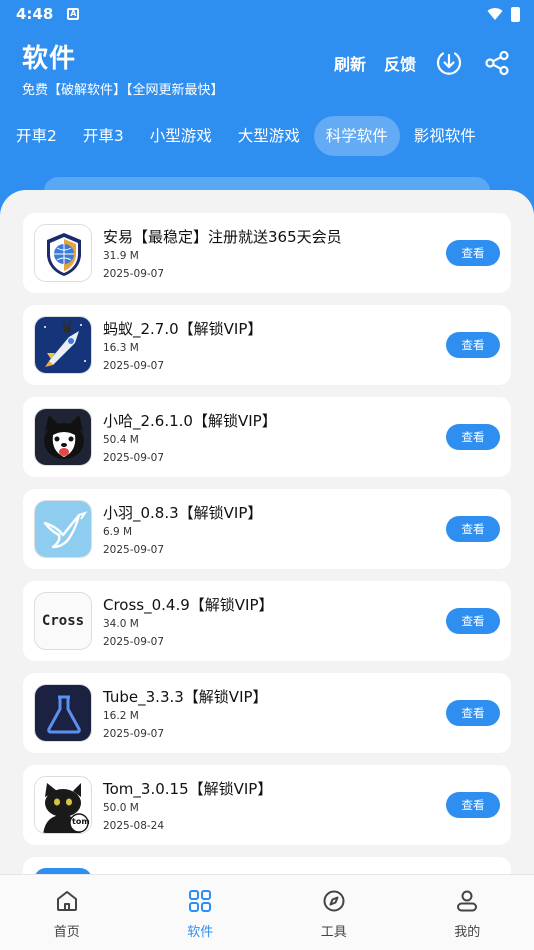 Image resolution: width=534 pixels, height=950 pixels. What do you see at coordinates (190, 437) in the screenshot?
I see `app-info: 小哈_2.6.1.0【解锁VIP】 50.4 M 2025-09-07` at bounding box center [190, 437].